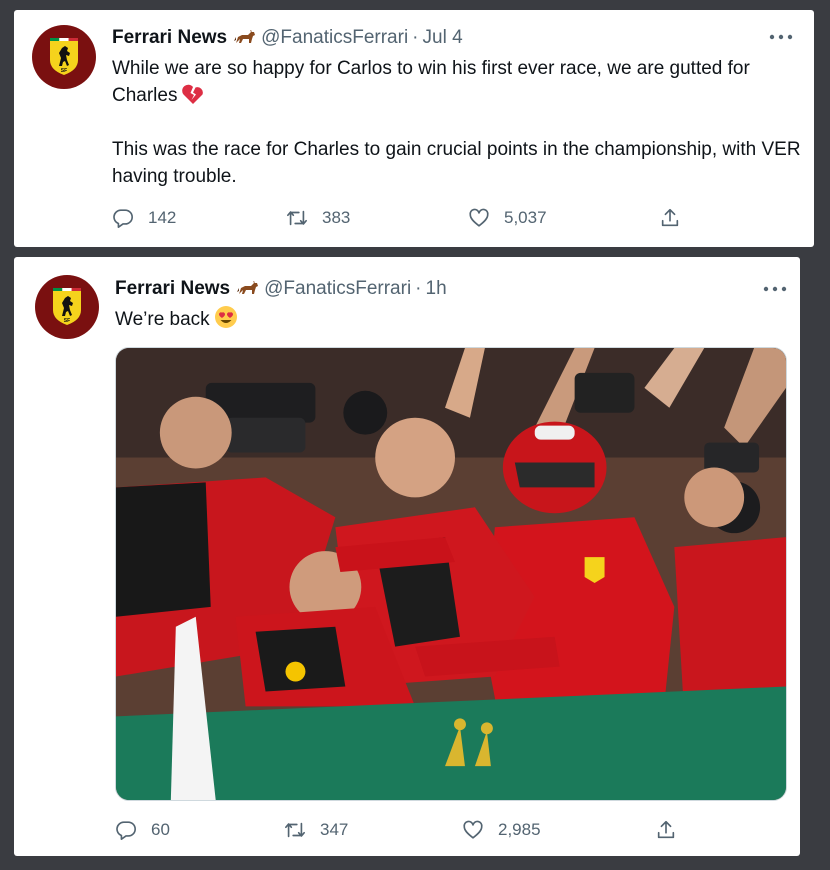  Describe the element at coordinates (225, 317) in the screenshot. I see `heart-eyes-emoji-icon` at that location.